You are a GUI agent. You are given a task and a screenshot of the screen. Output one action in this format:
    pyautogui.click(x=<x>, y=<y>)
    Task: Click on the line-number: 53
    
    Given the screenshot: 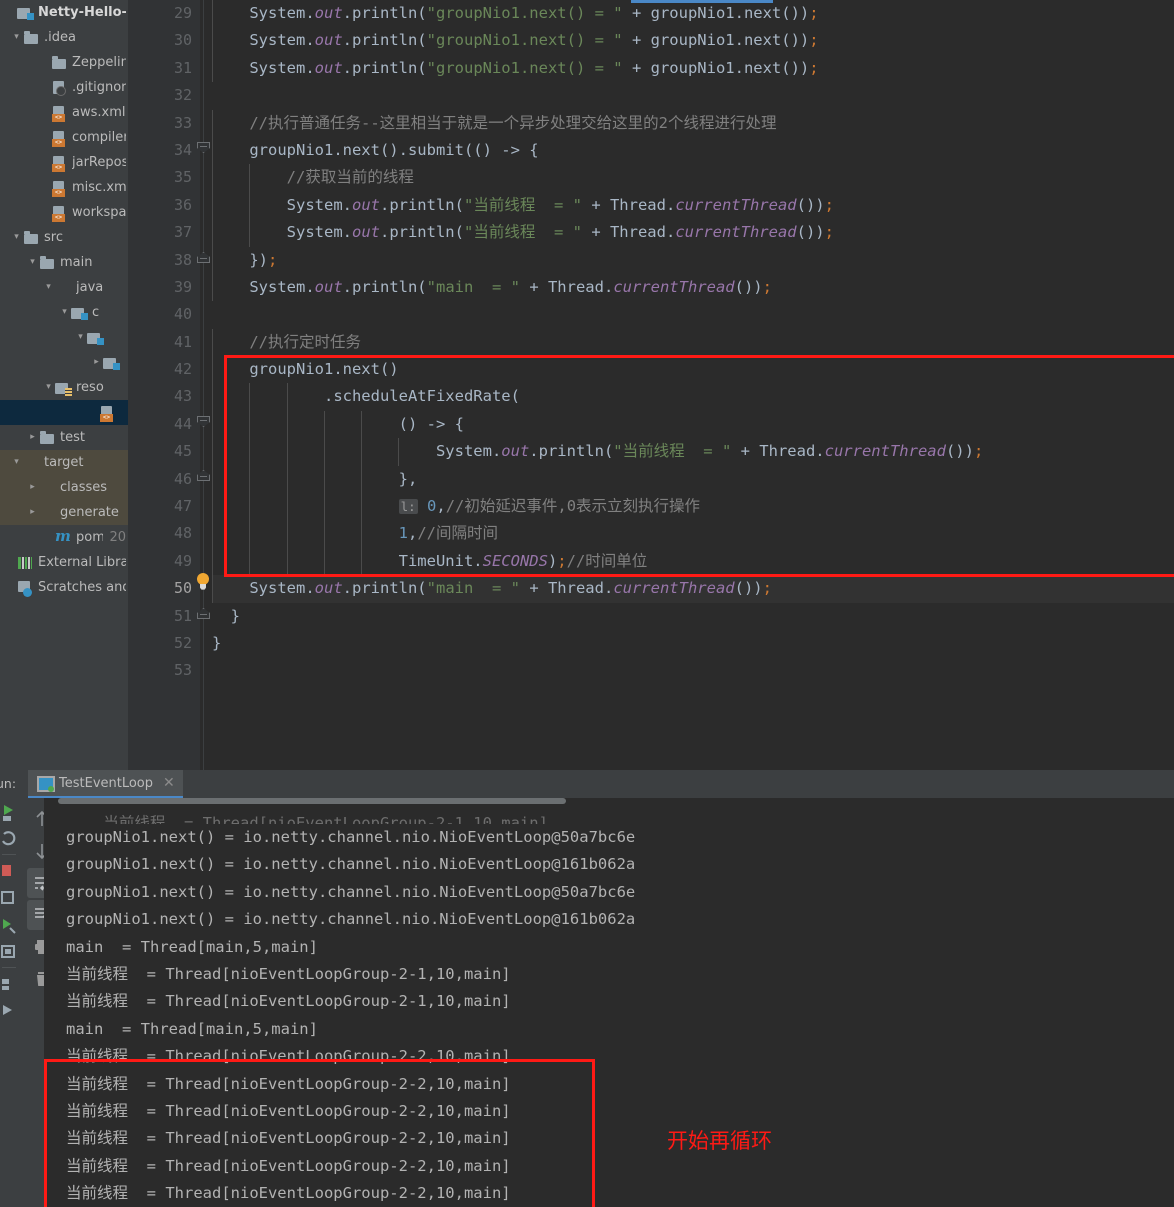 What is the action you would take?
    pyautogui.click(x=164, y=670)
    